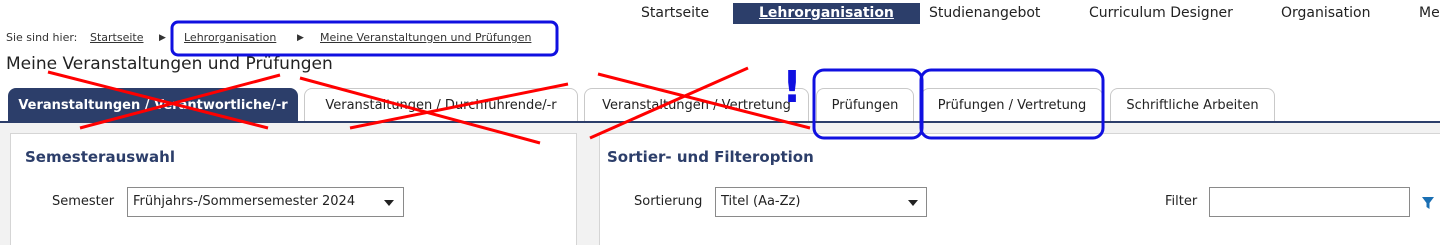  What do you see at coordinates (1325, 13) in the screenshot?
I see `nav-item-organisation: Organisation` at bounding box center [1325, 13].